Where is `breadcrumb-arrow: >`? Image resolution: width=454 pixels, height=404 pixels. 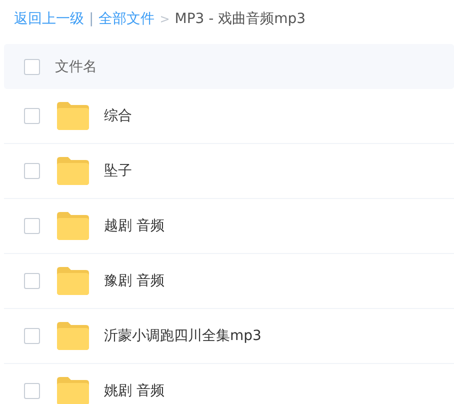 breadcrumb-arrow: > is located at coordinates (165, 19).